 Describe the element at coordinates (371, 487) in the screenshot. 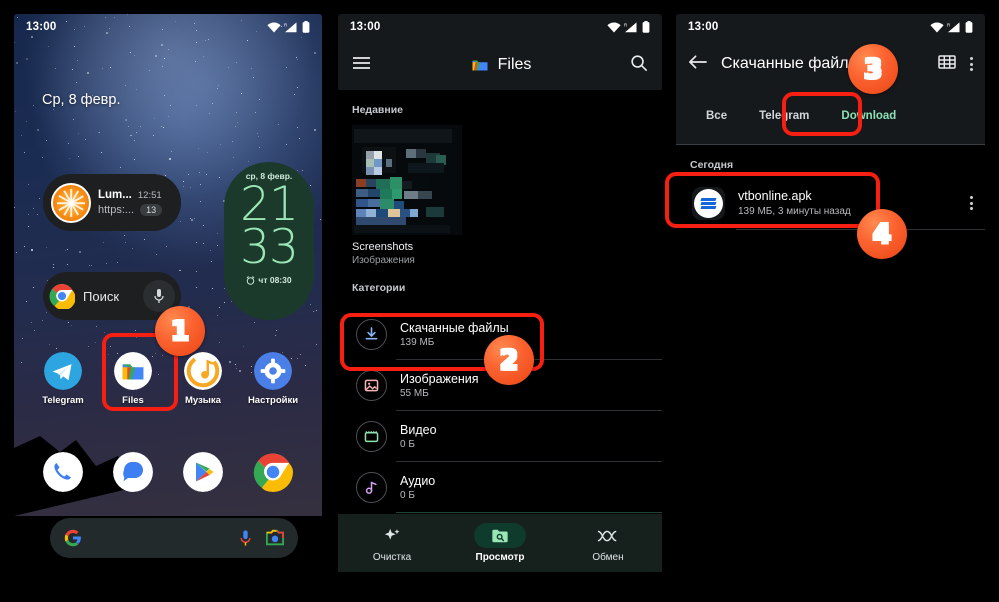

I see `audio-note-icon` at that location.